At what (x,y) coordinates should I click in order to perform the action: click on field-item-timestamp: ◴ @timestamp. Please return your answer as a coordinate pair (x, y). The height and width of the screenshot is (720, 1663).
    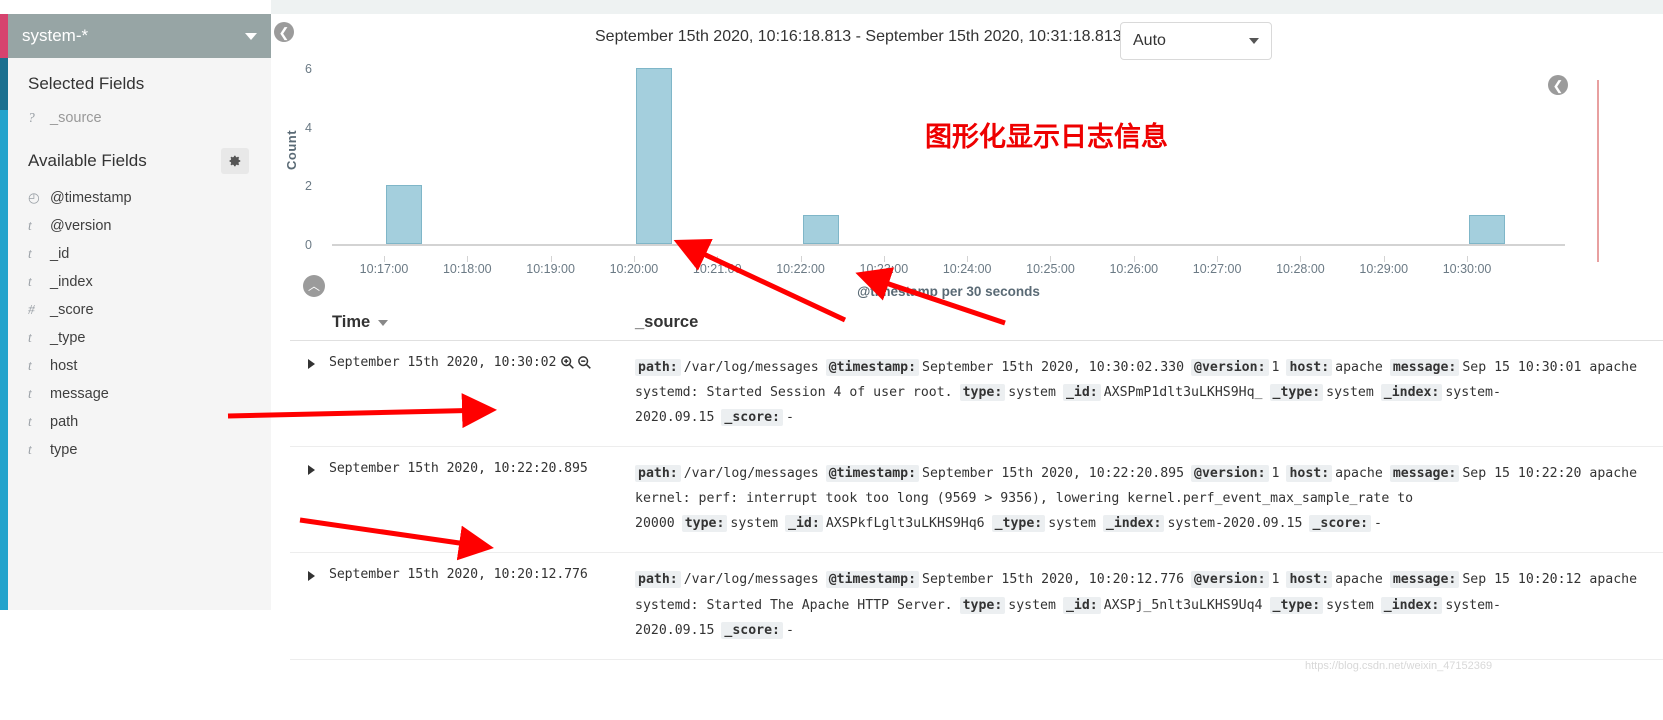
    Looking at the image, I should click on (139, 198).